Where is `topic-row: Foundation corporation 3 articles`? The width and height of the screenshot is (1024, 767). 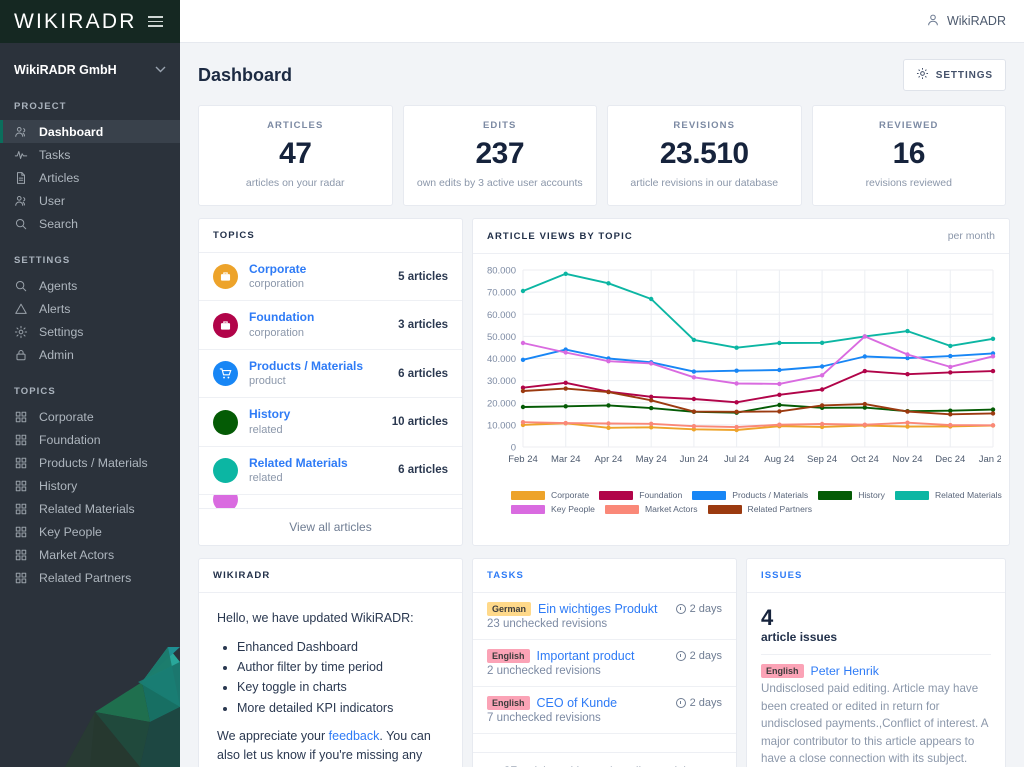
topic-row: Foundation corporation 3 articles is located at coordinates (330, 325).